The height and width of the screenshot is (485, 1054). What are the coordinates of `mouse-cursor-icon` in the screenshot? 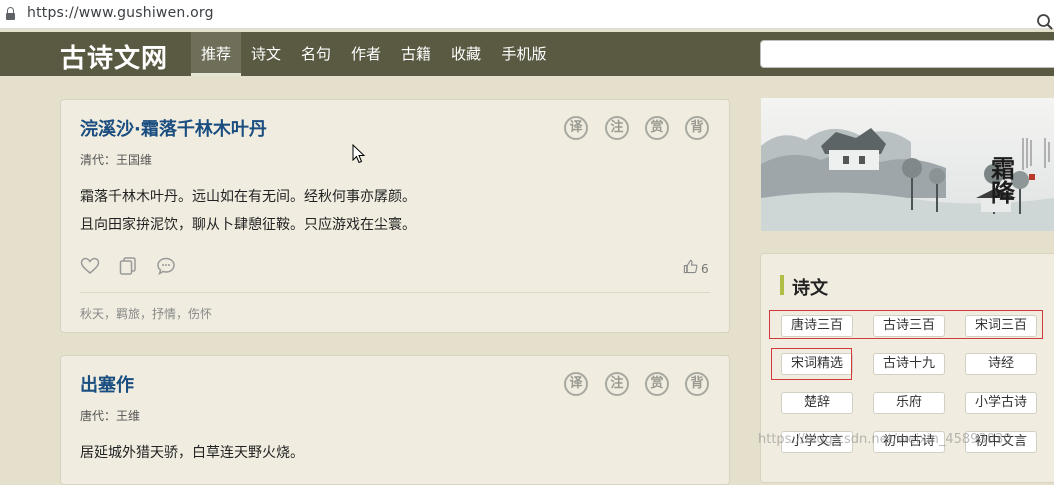 It's located at (359, 154).